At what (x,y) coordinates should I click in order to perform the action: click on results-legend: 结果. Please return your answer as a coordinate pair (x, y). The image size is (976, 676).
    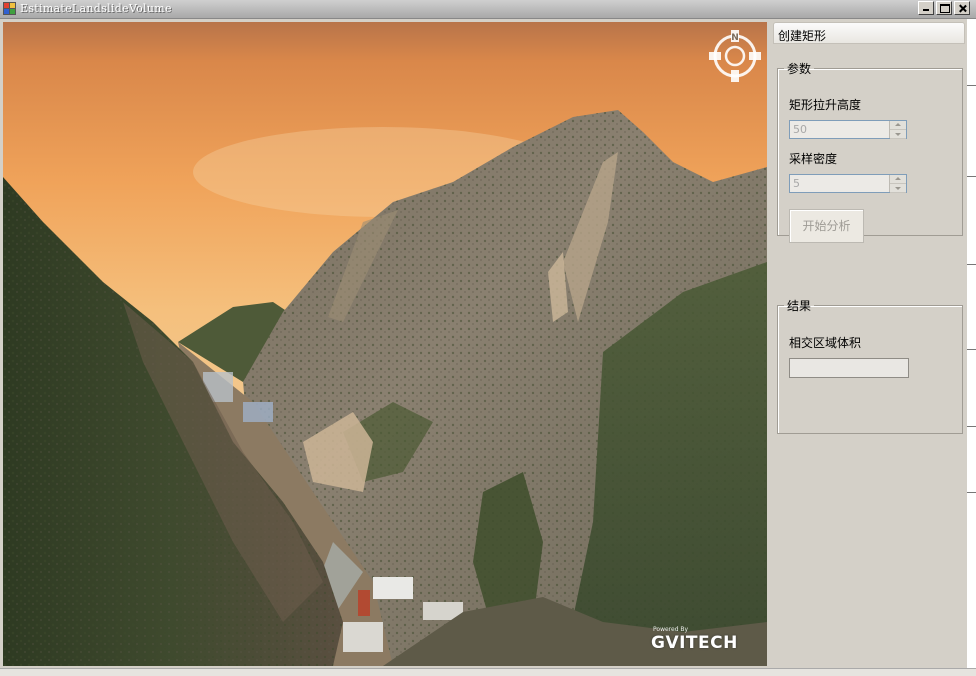
    Looking at the image, I should click on (799, 306).